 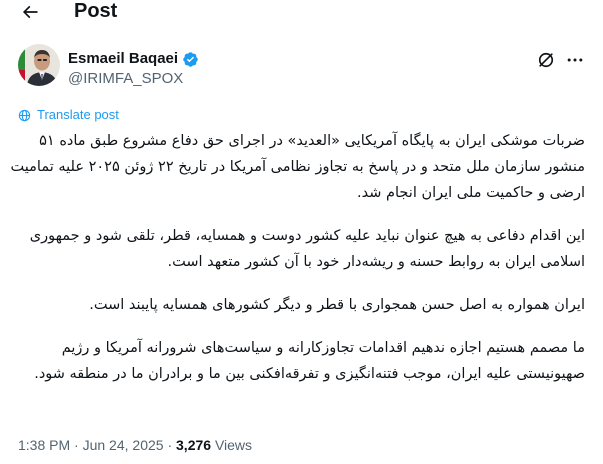 I want to click on more-button, so click(x=575, y=60).